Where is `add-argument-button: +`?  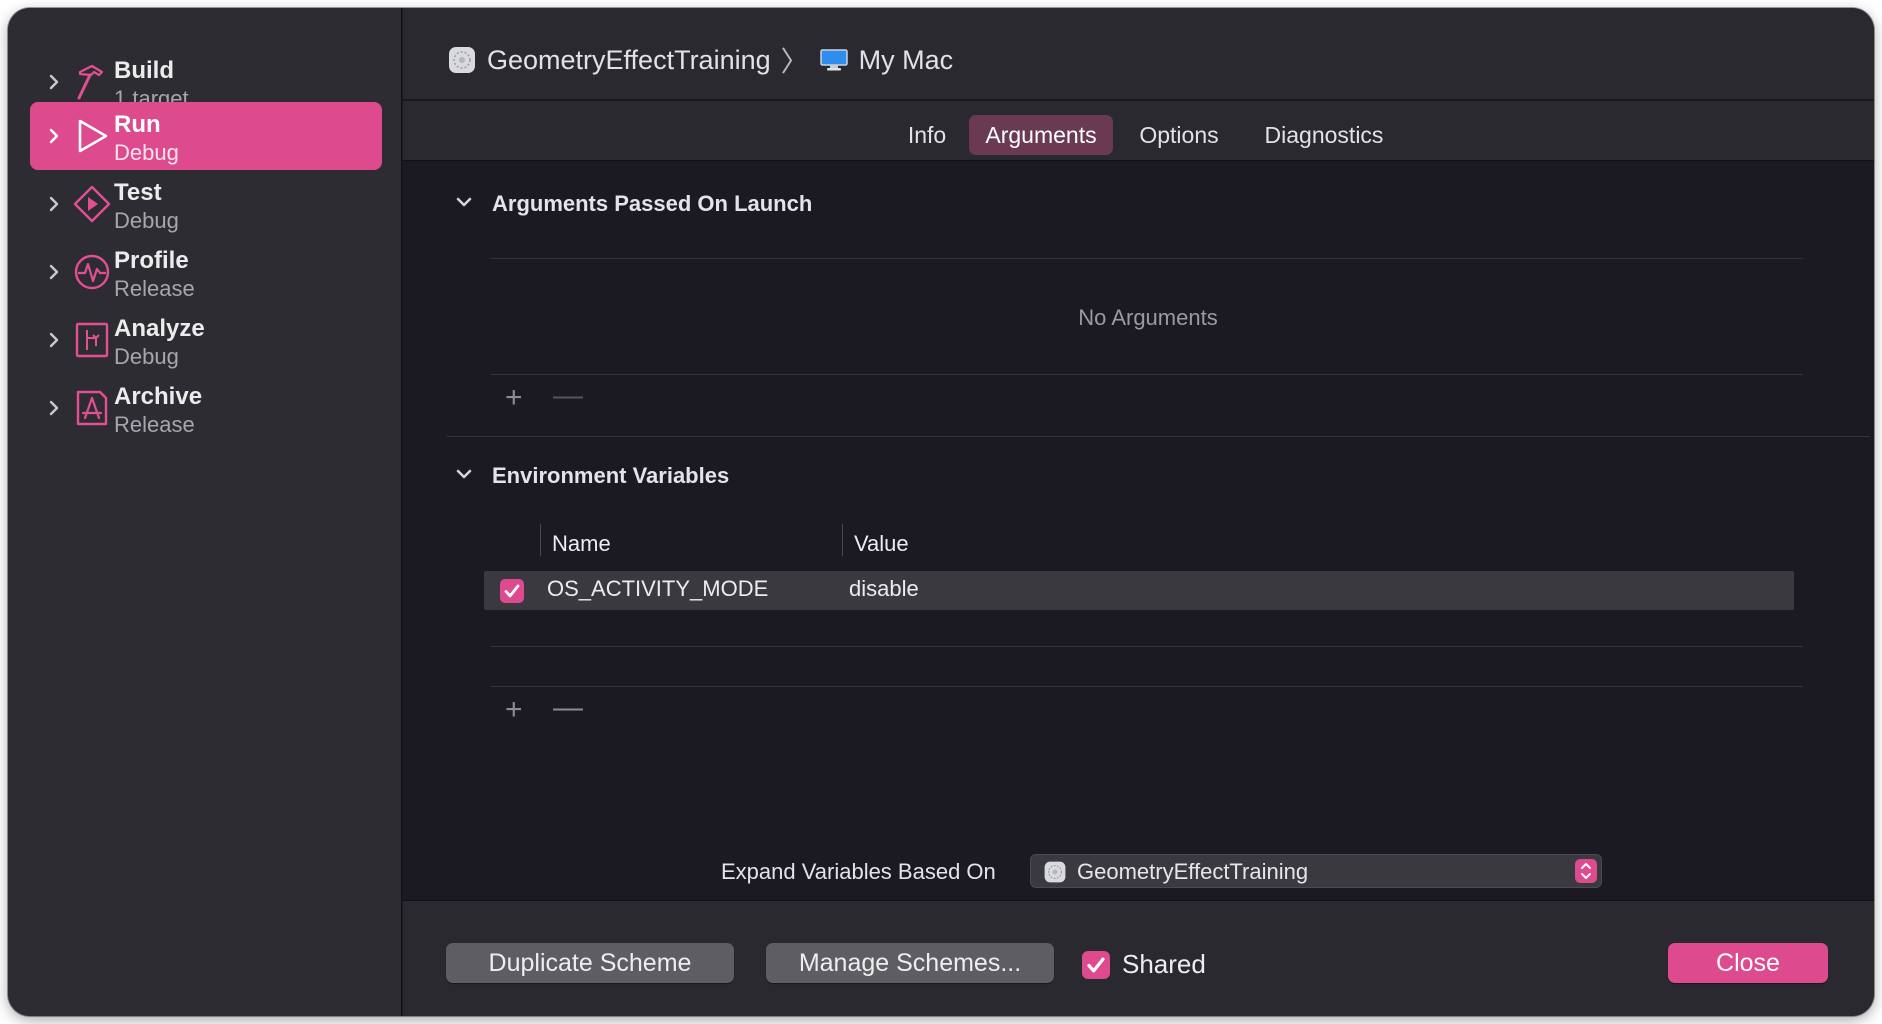
add-argument-button: + is located at coordinates (514, 398).